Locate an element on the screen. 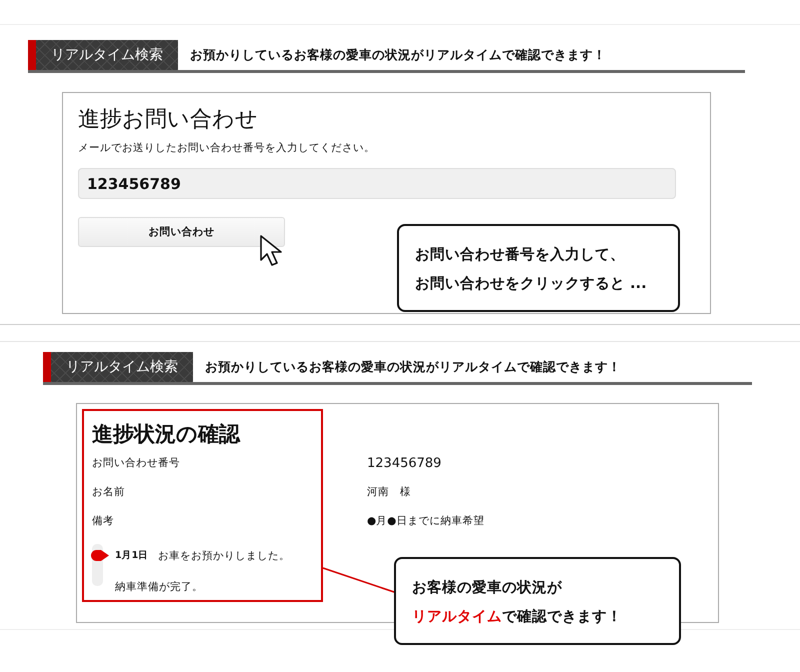 Image resolution: width=800 pixels, height=672 pixels. callout-box: お客様の愛車の状況が リアルタイムで確認できます！ is located at coordinates (537, 601).